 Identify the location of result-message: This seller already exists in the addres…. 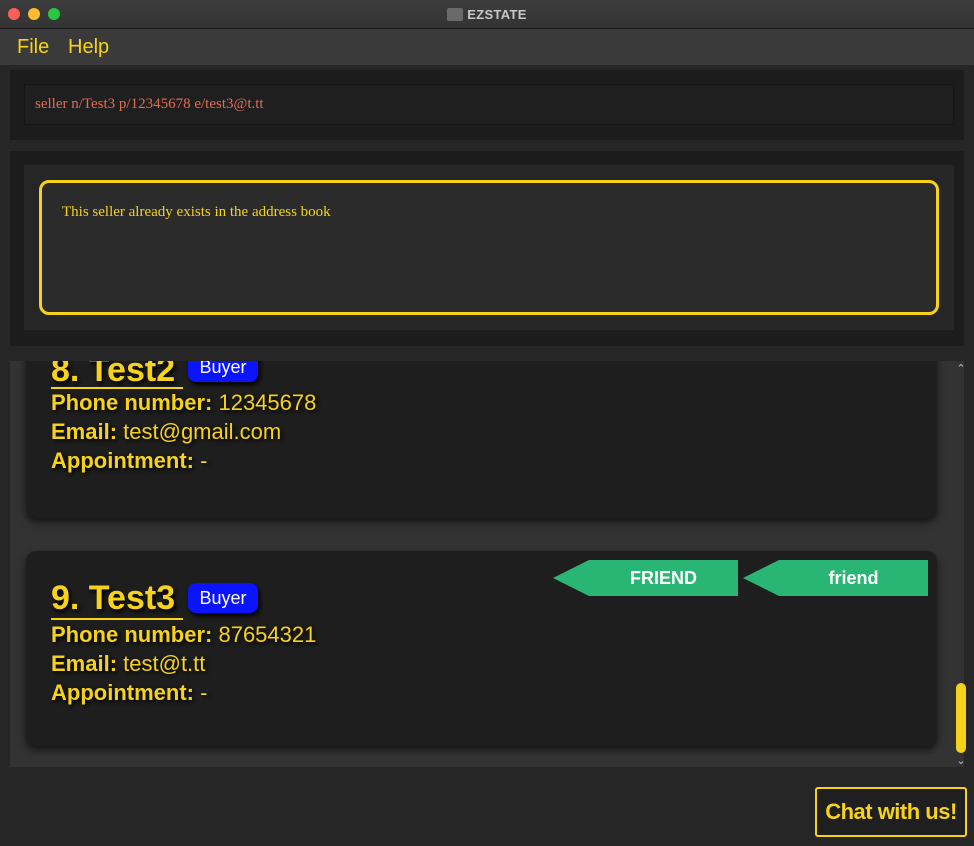
(489, 247).